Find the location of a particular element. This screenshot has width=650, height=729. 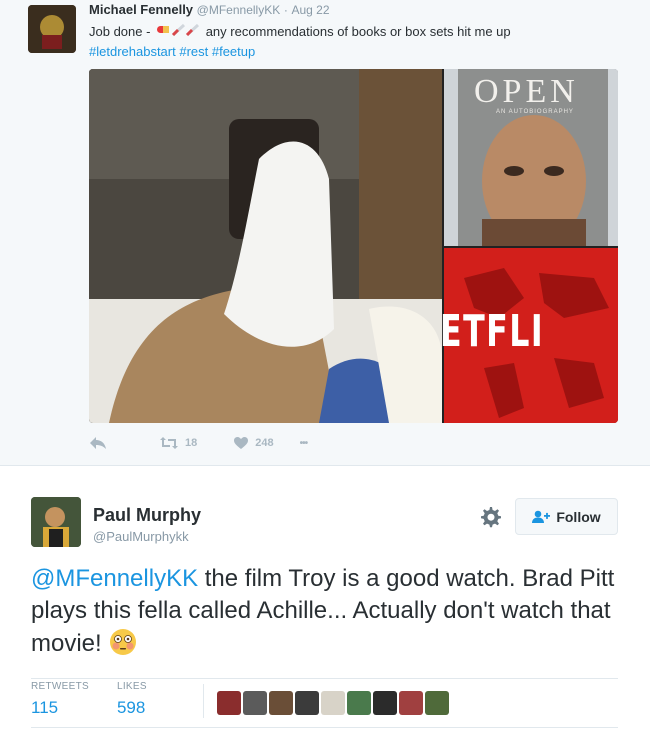

author-handle: @PaulMurphykk is located at coordinates (141, 536).